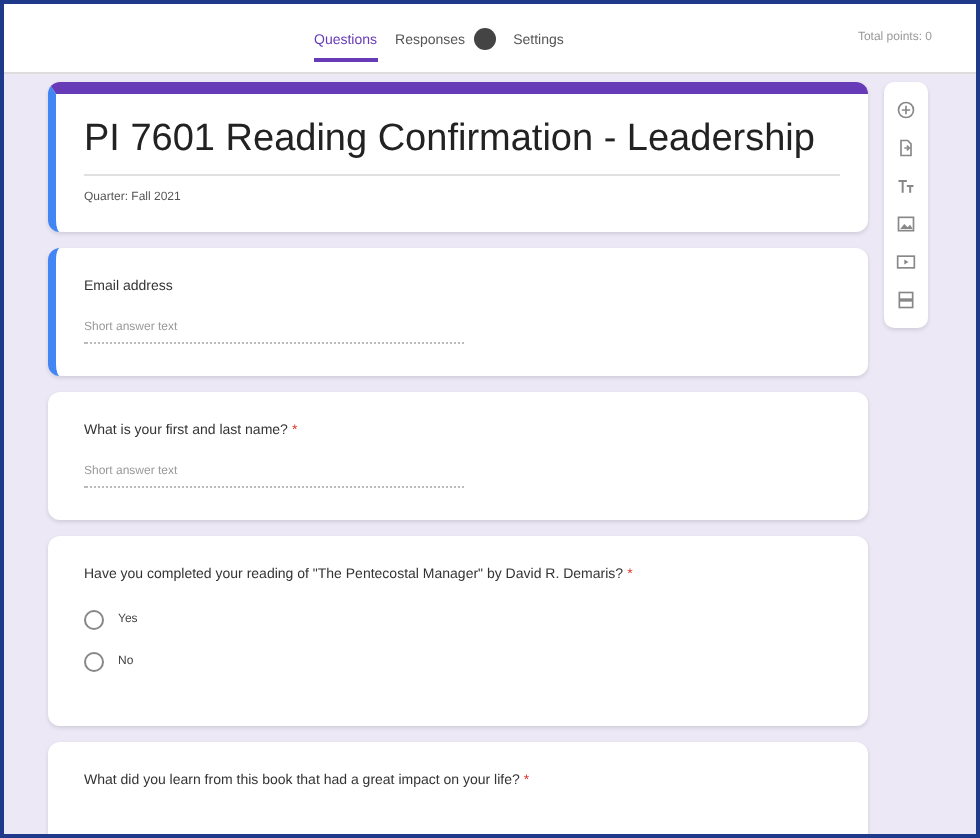 This screenshot has width=980, height=838. Describe the element at coordinates (462, 147) in the screenshot. I see `form-title: PI 7601 Reading Confirmation - Leadership` at that location.